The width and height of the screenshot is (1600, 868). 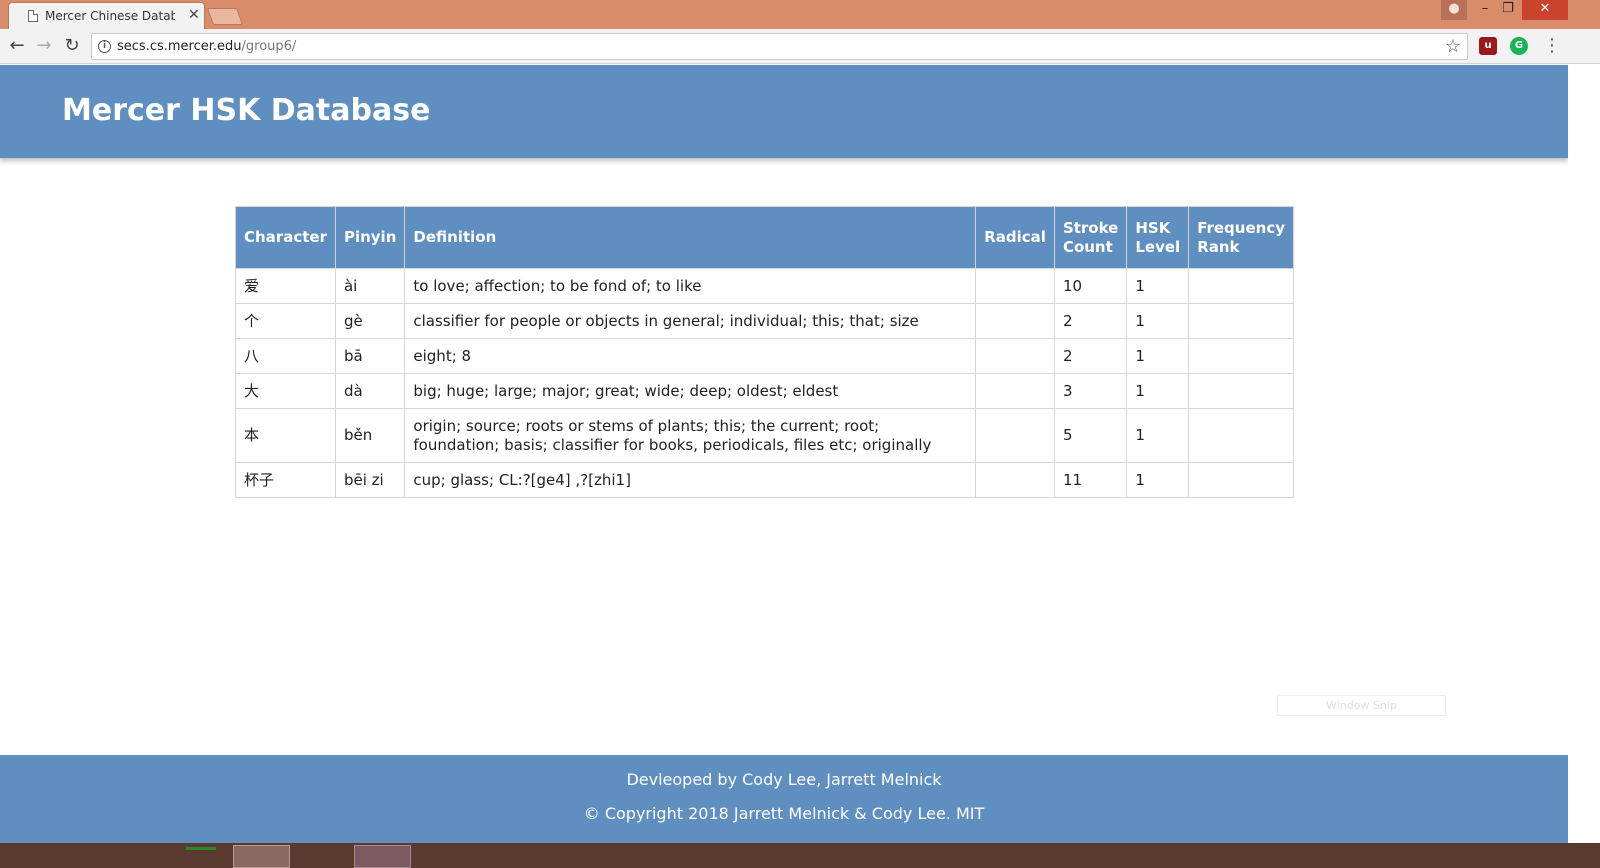 I want to click on browser-tab: Mercer Chinese Database ✕, so click(x=106, y=15).